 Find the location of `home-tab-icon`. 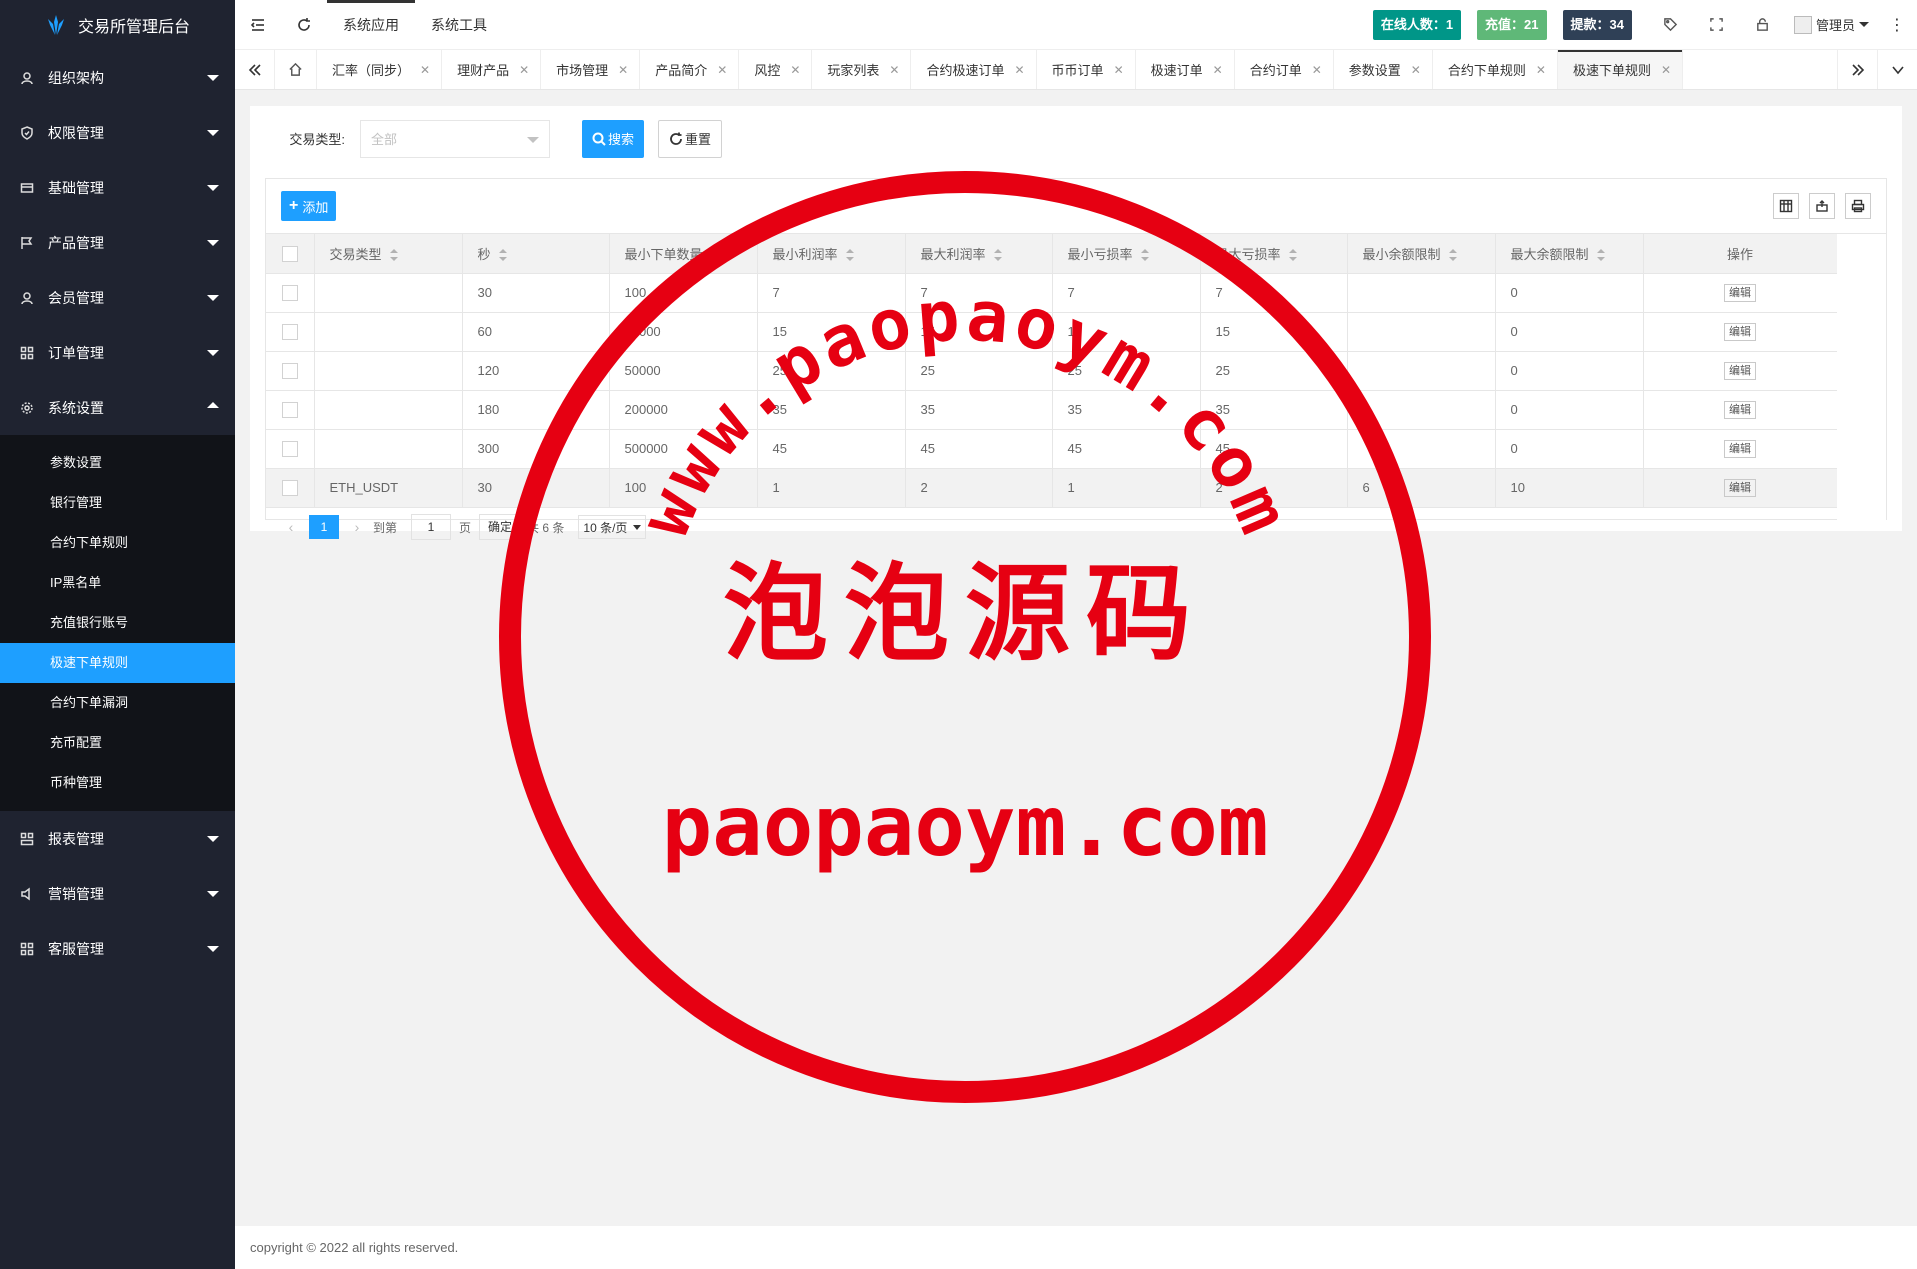

home-tab-icon is located at coordinates (296, 69).